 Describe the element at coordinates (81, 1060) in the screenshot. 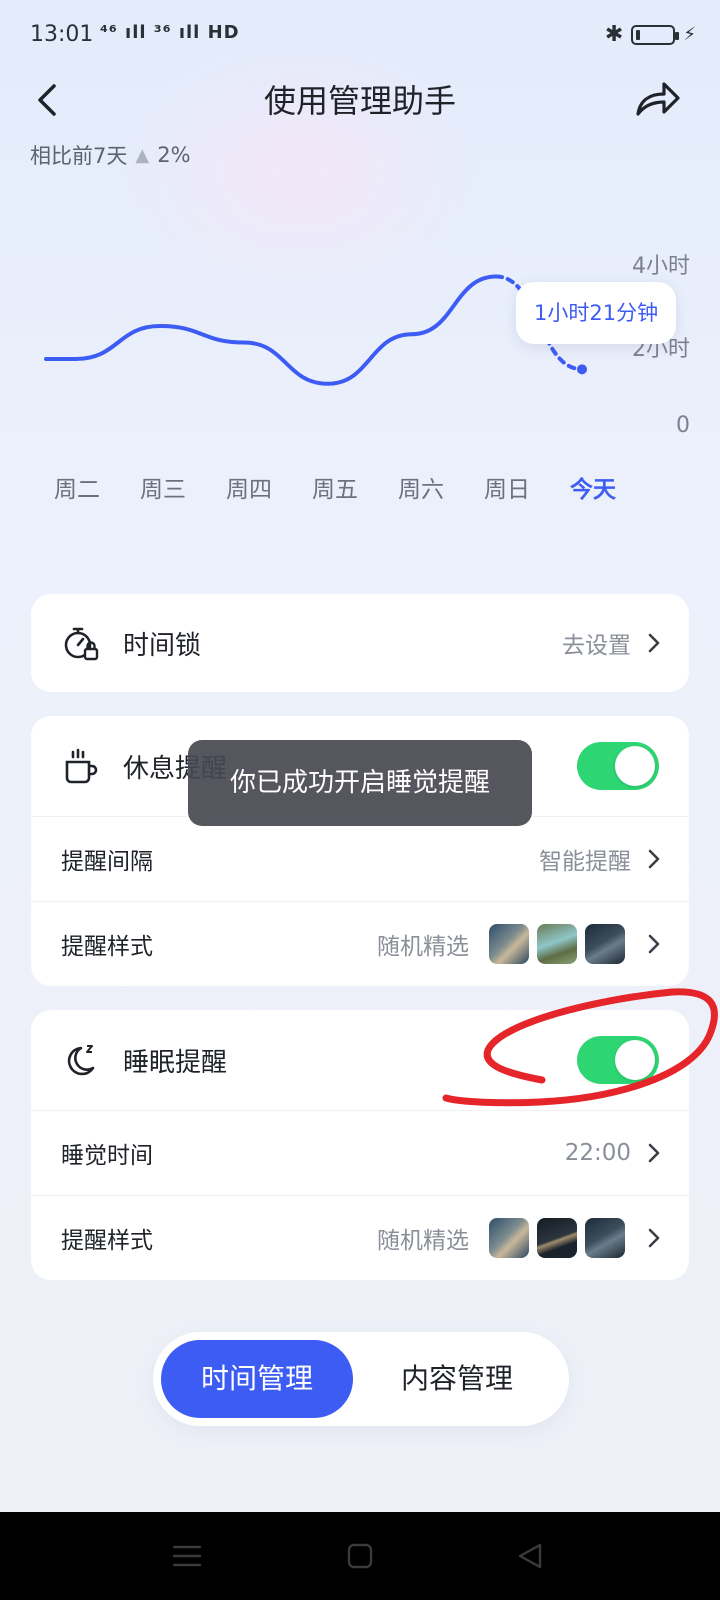

I see `moon-icon` at that location.